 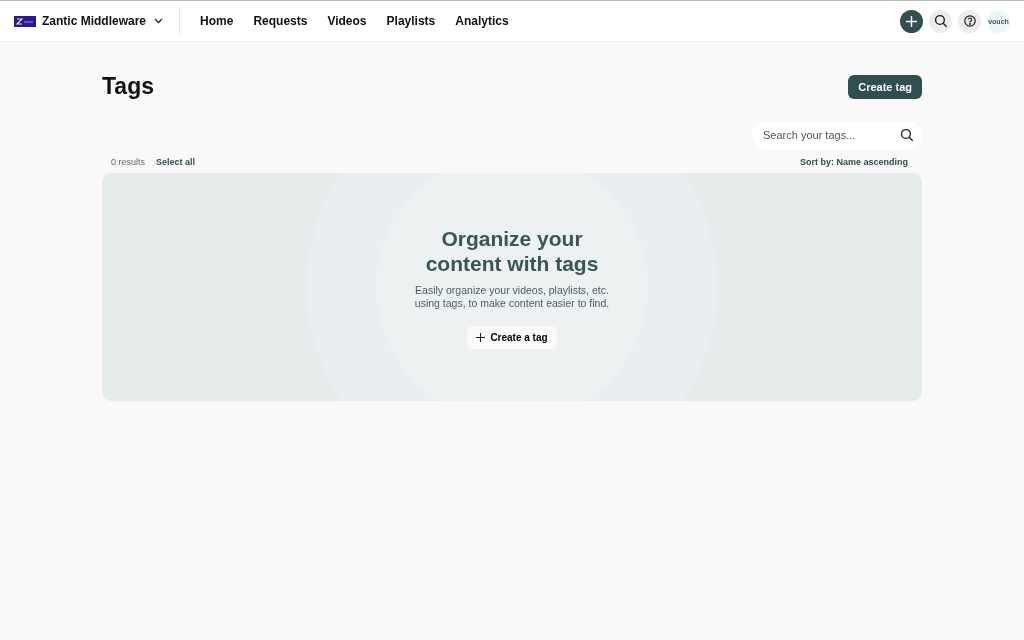 I want to click on empty-state-heading: Organize your content with tags, so click(x=512, y=250).